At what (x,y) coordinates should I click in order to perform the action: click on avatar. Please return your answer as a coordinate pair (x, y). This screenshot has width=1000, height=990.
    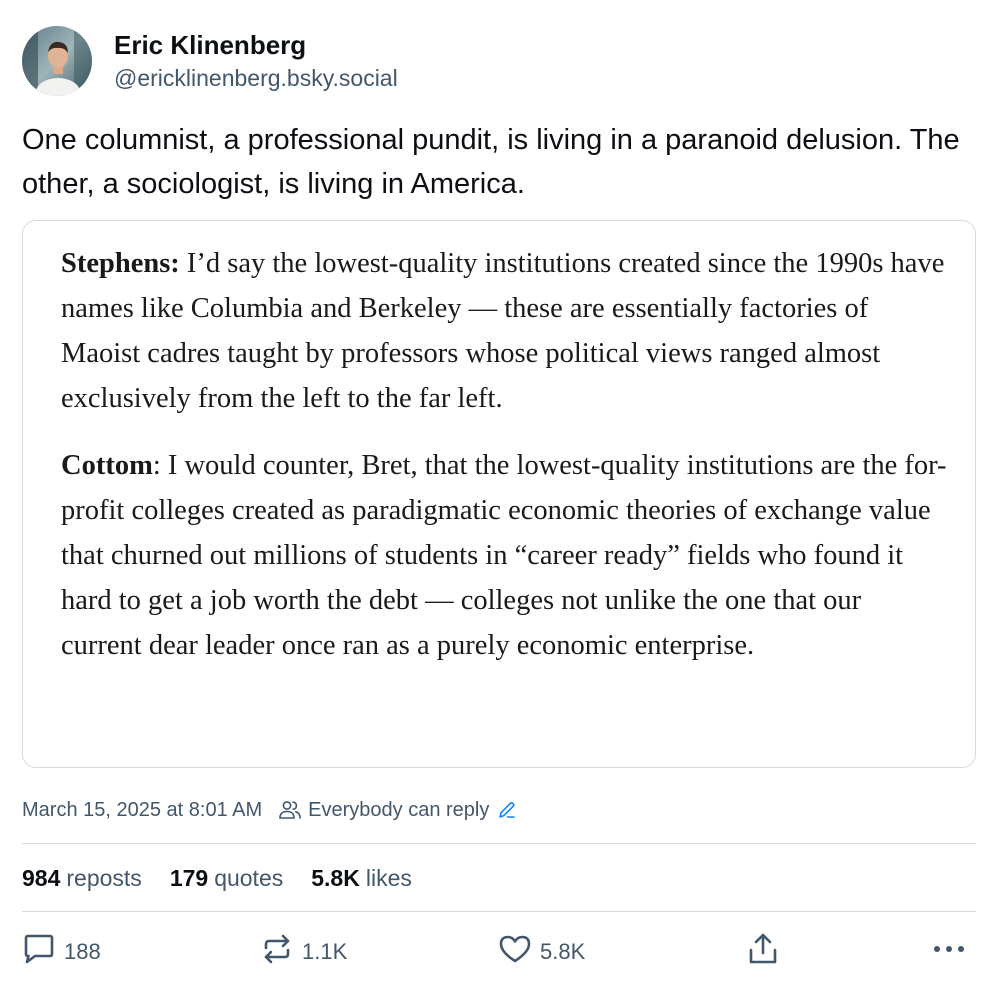
    Looking at the image, I should click on (57, 61).